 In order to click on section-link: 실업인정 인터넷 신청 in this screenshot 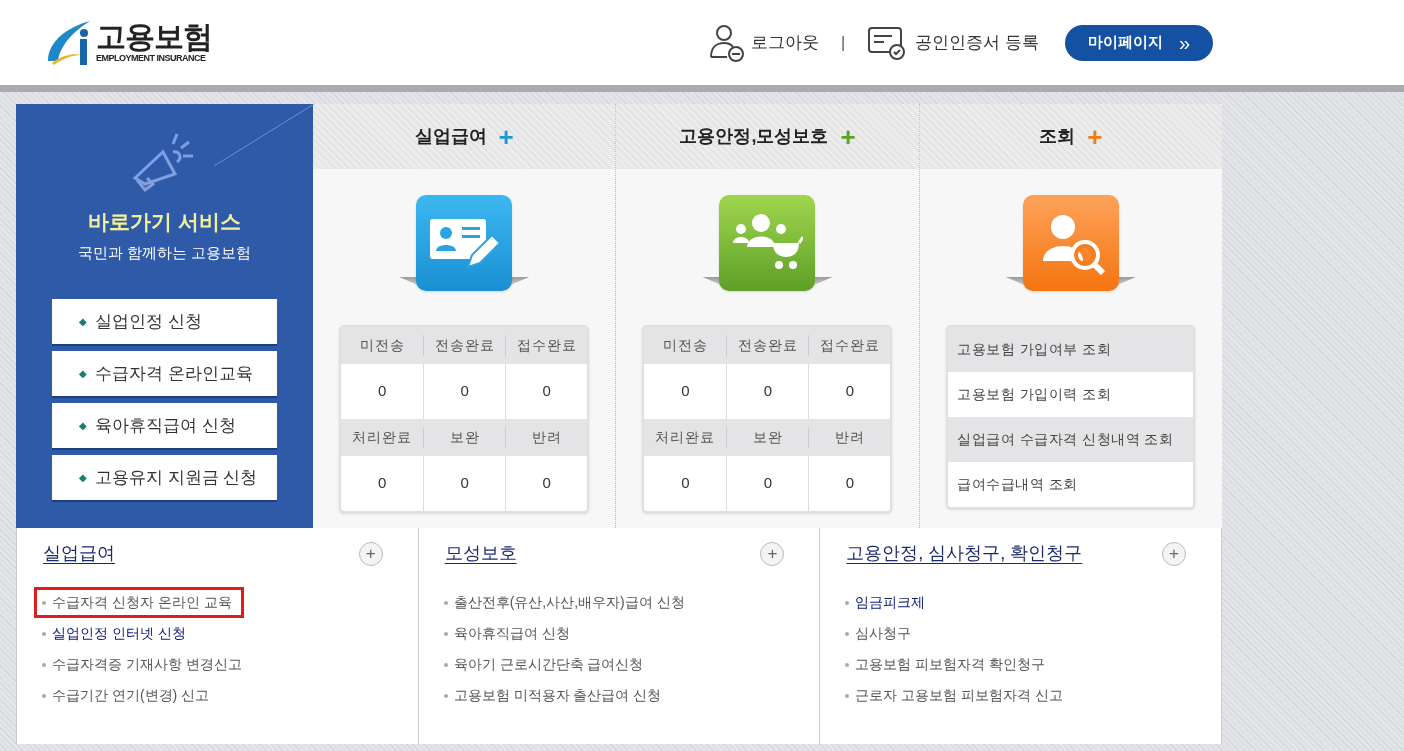, I will do `click(114, 633)`.